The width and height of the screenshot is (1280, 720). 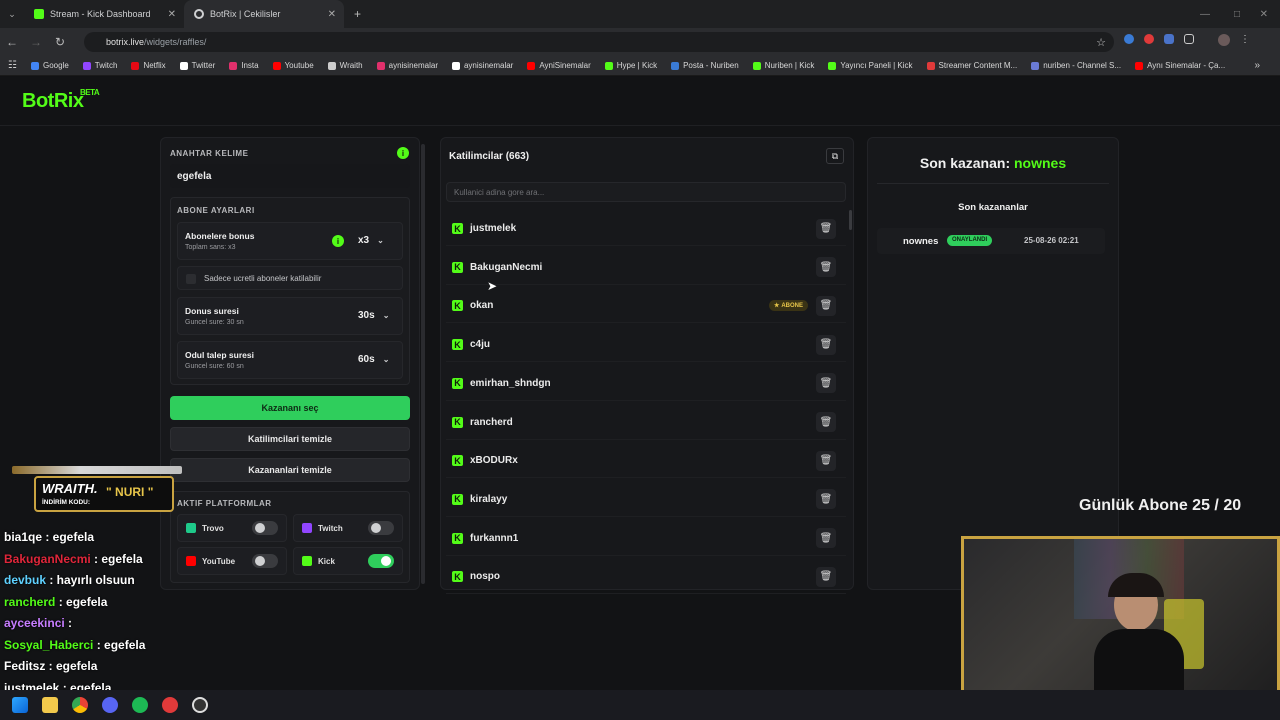 What do you see at coordinates (559, 65) in the screenshot?
I see `bookmark-item: AyniSinemalar` at bounding box center [559, 65].